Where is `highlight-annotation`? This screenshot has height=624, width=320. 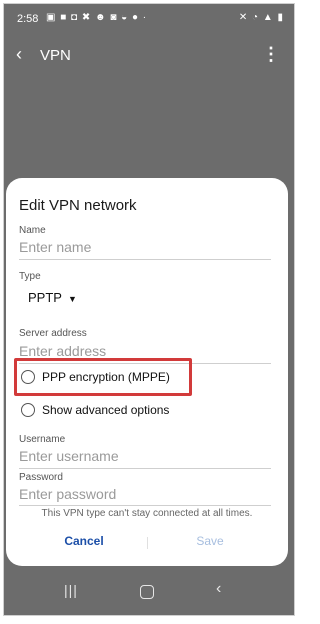
highlight-annotation is located at coordinates (103, 377).